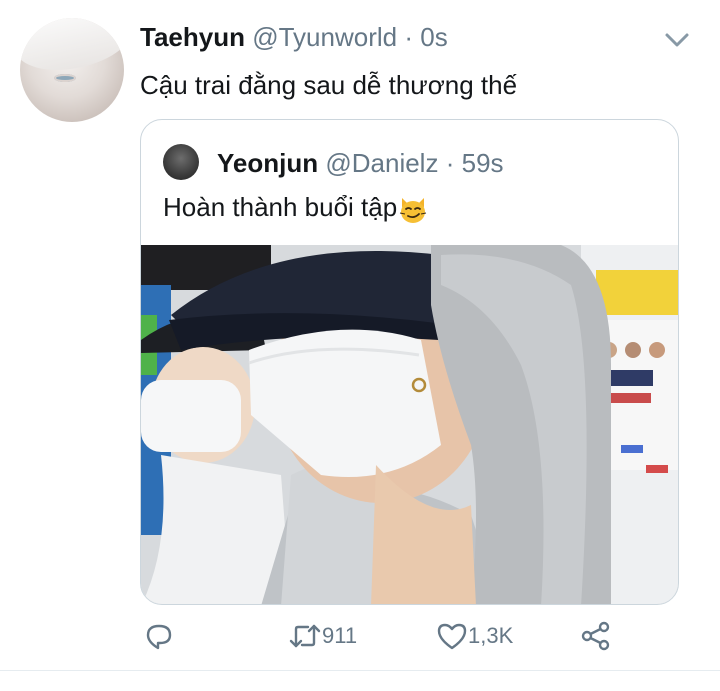 This screenshot has width=720, height=691. Describe the element at coordinates (452, 636) in the screenshot. I see `heart-icon` at that location.